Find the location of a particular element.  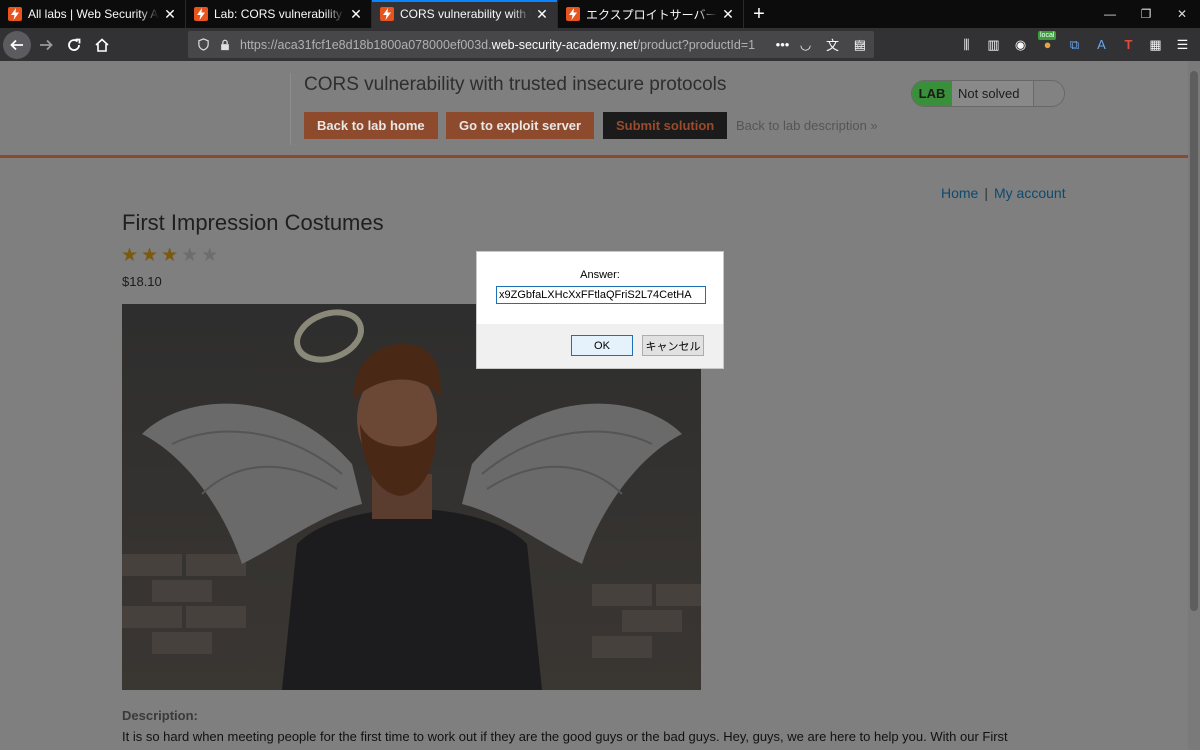

dialog-message: Answer: is located at coordinates (600, 275).